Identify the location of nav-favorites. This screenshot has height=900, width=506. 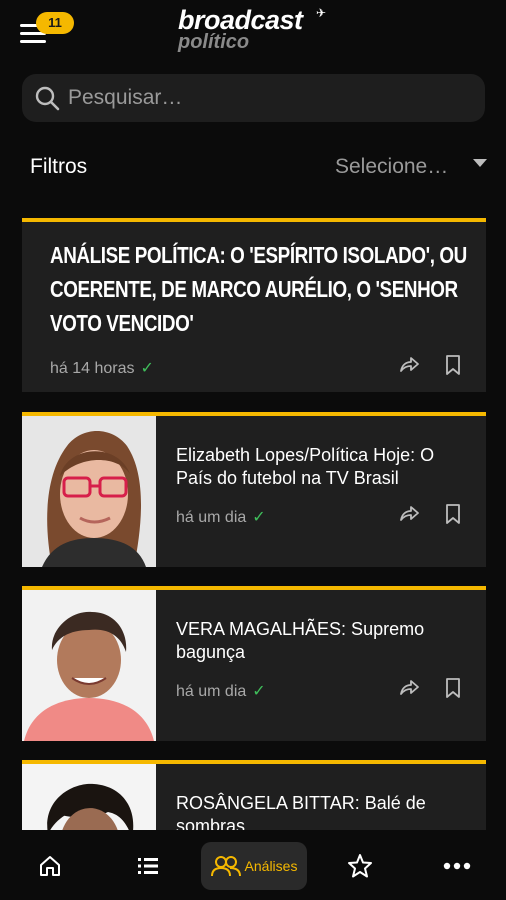
(360, 866).